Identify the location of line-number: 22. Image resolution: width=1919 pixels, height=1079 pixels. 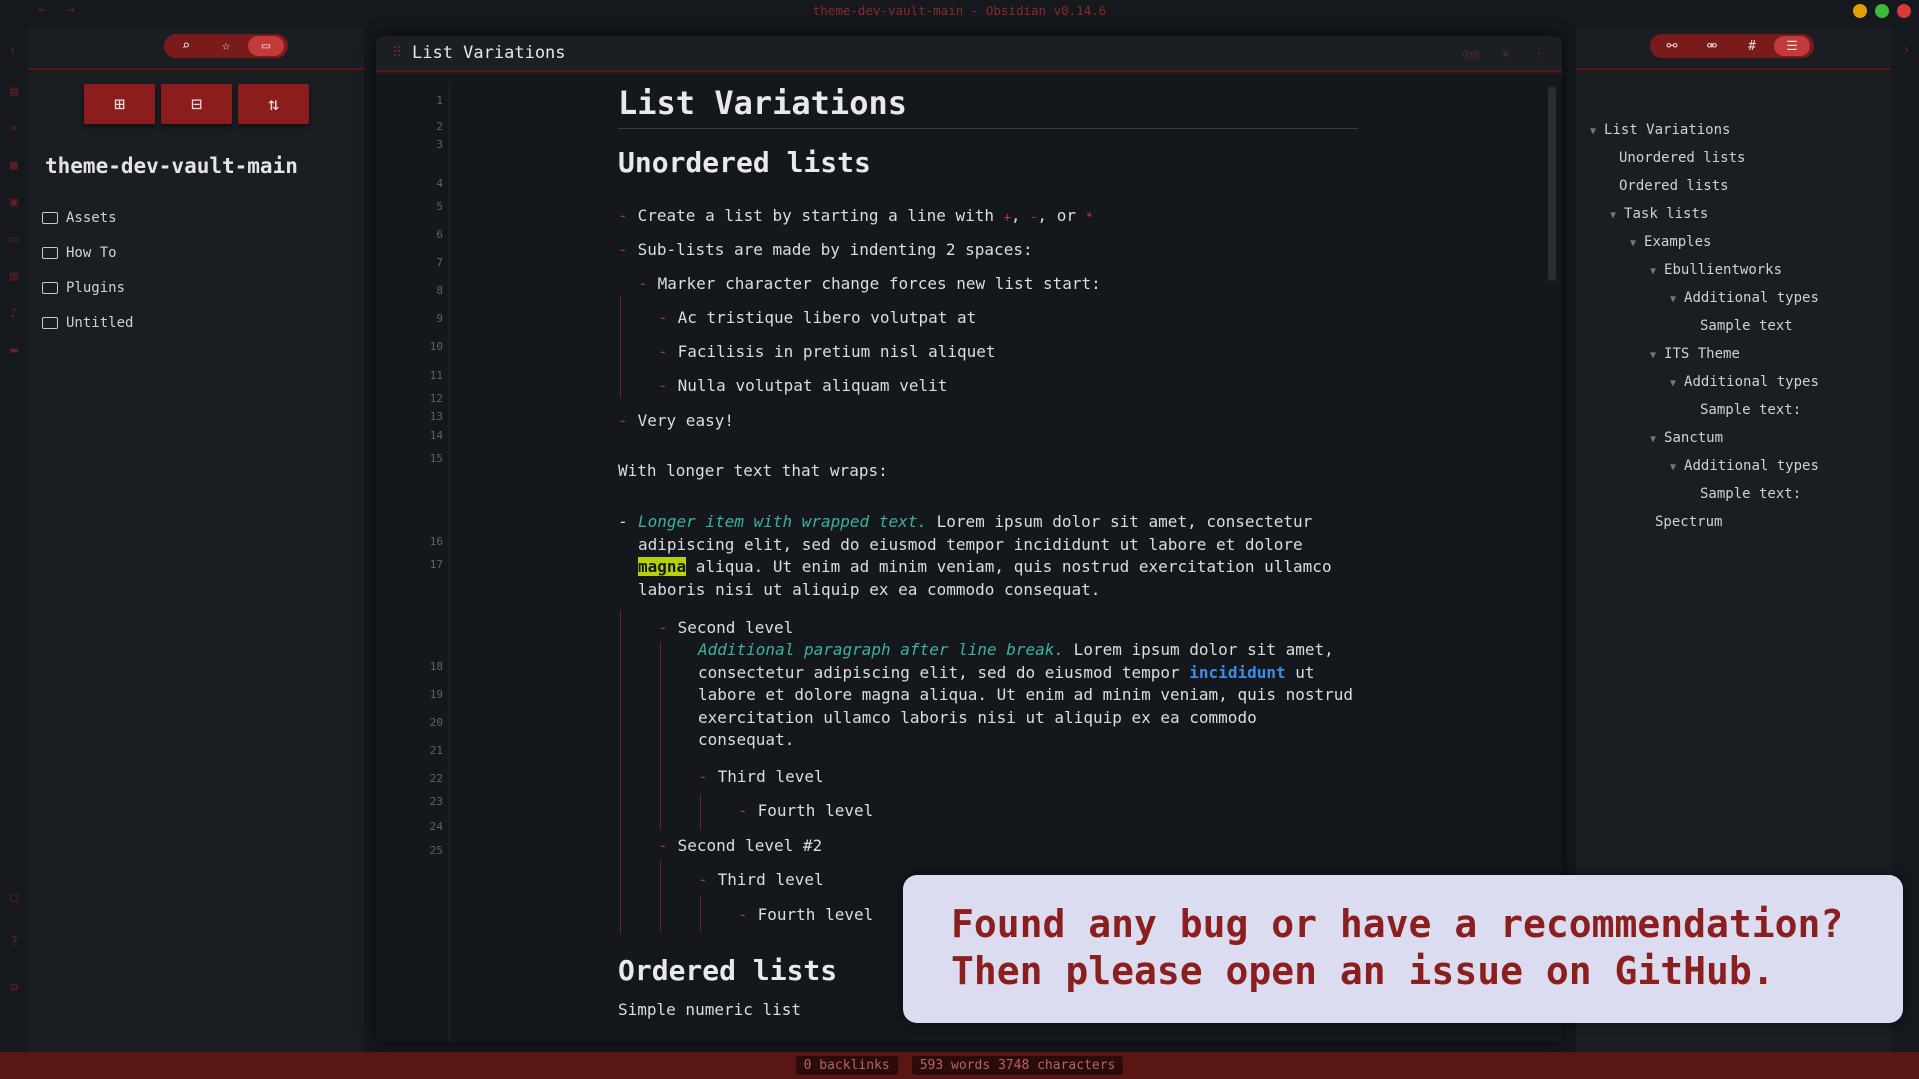
(436, 778).